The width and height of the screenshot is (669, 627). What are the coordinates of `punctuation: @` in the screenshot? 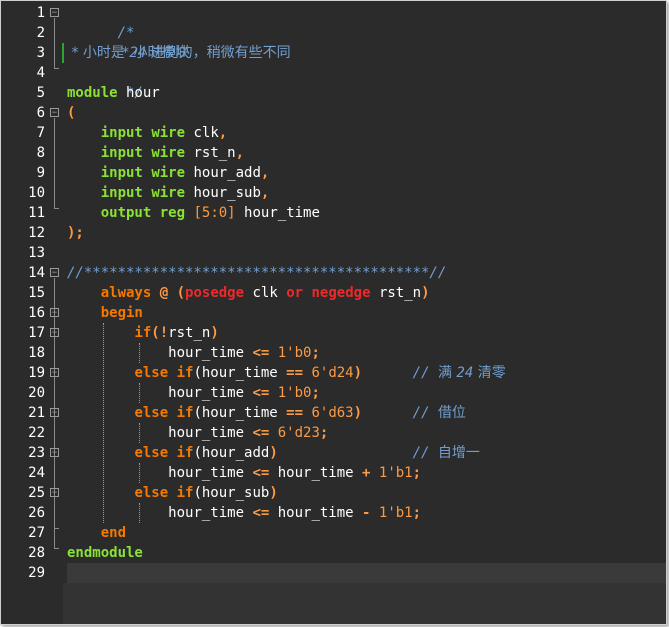 It's located at (164, 293).